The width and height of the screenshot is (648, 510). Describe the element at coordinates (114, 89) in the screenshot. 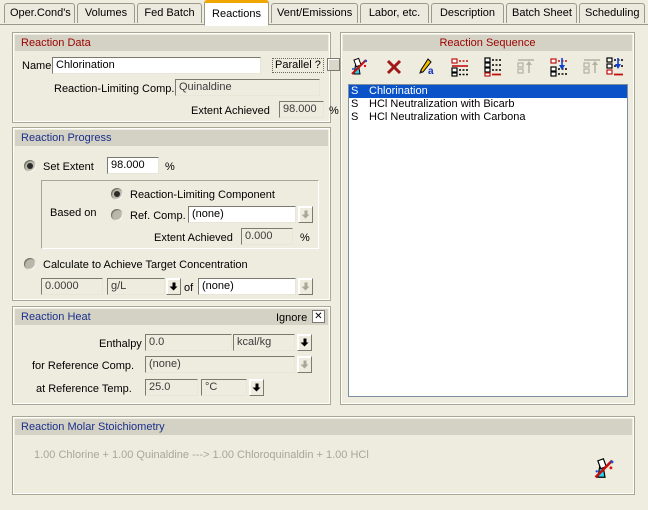

I see `limiting-comp-label: Reaction-Limiting Comp.` at that location.